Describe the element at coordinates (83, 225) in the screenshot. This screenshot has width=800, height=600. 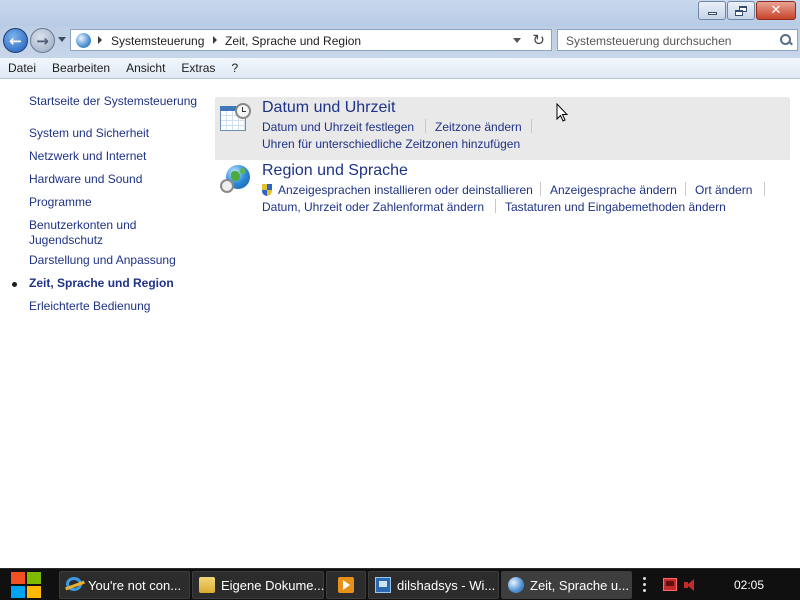
I see `sidebar-item-label: Benutzerkonten und` at that location.